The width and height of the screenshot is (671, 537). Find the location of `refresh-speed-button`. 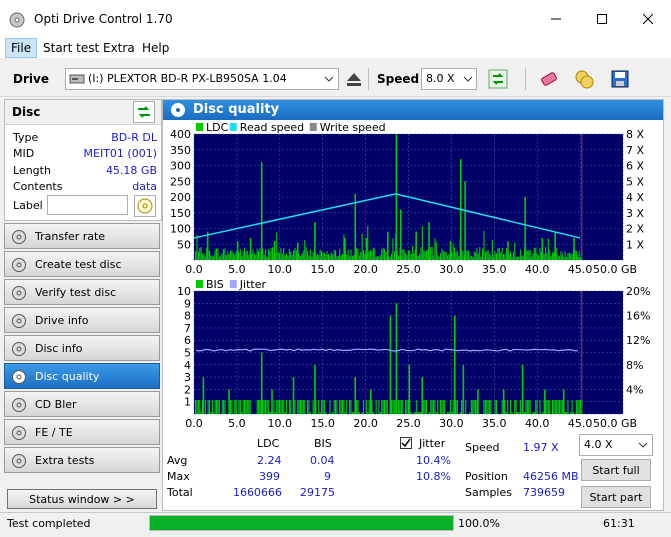

refresh-speed-button is located at coordinates (498, 79).